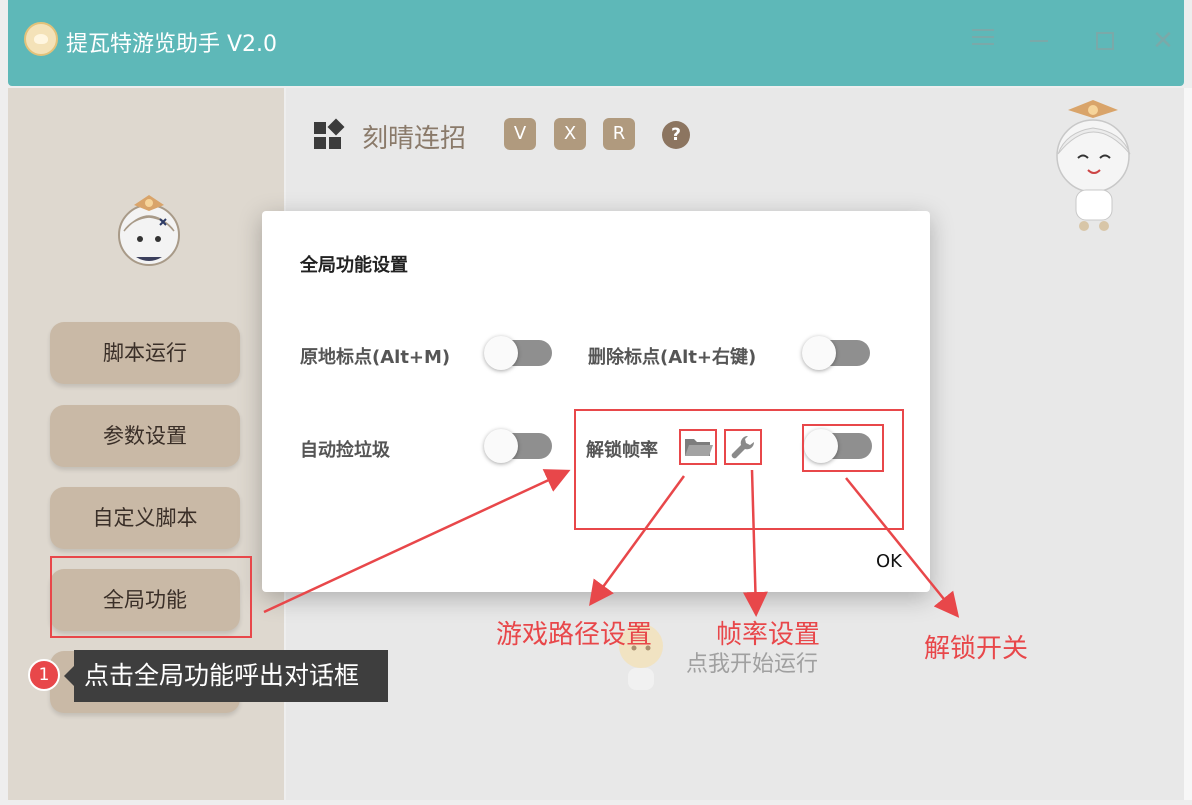 The height and width of the screenshot is (805, 1192). What do you see at coordinates (983, 41) in the screenshot?
I see `menu-icon` at bounding box center [983, 41].